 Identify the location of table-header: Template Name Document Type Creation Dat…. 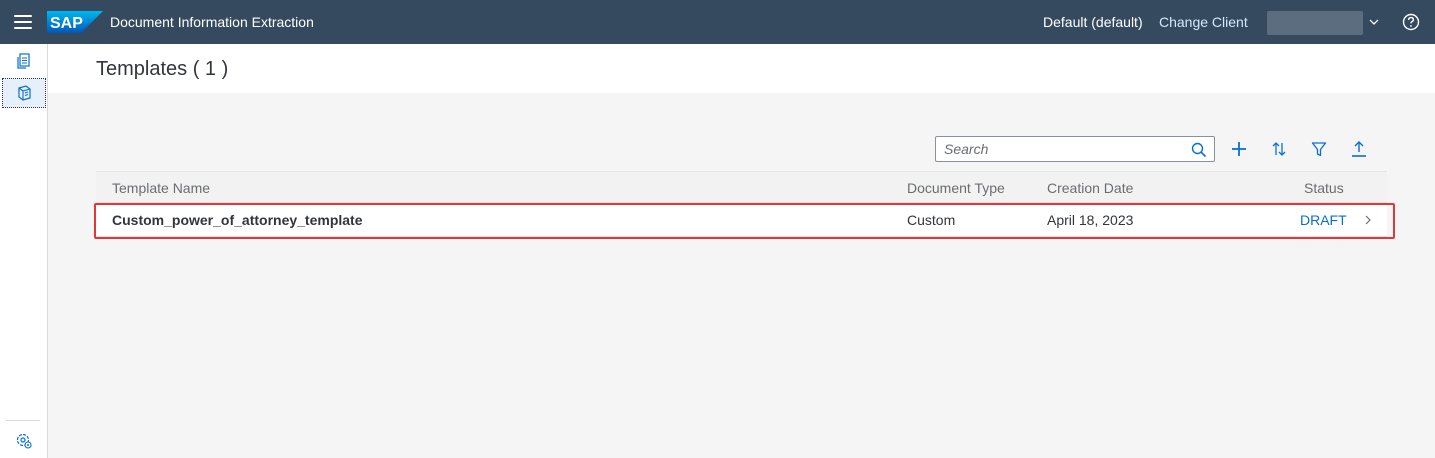
(741, 187).